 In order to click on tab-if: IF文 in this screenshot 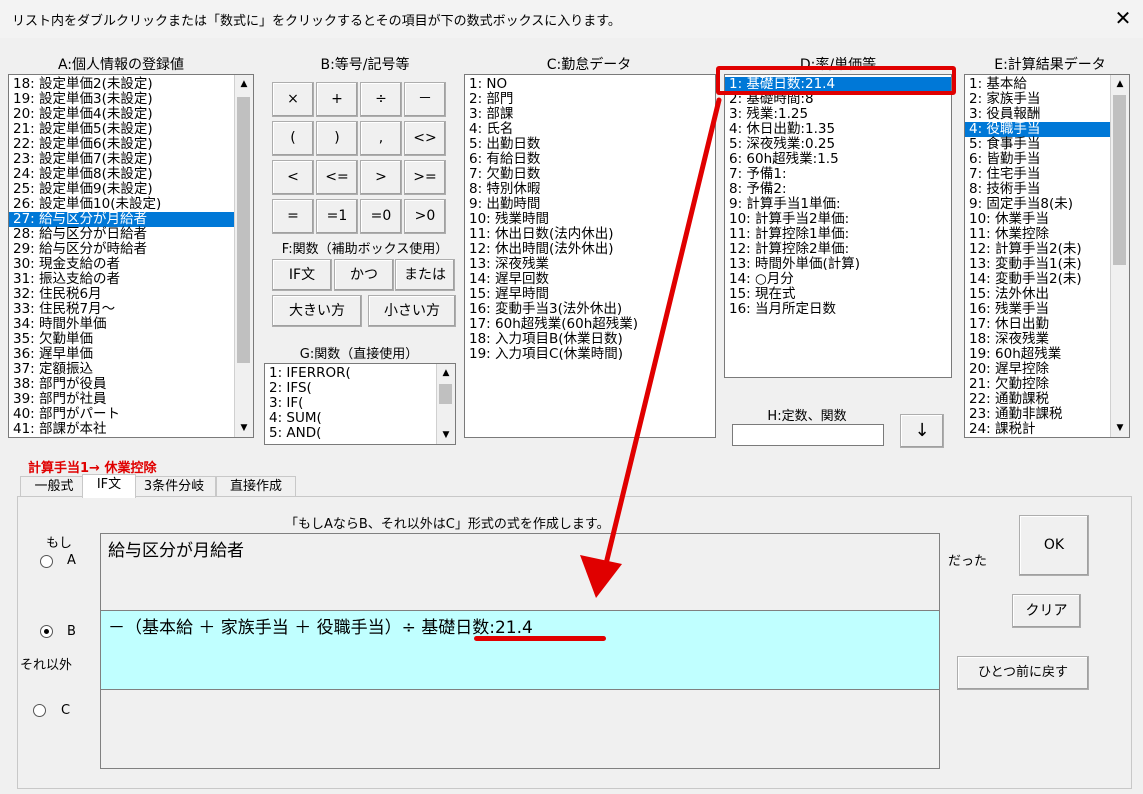, I will do `click(109, 486)`.